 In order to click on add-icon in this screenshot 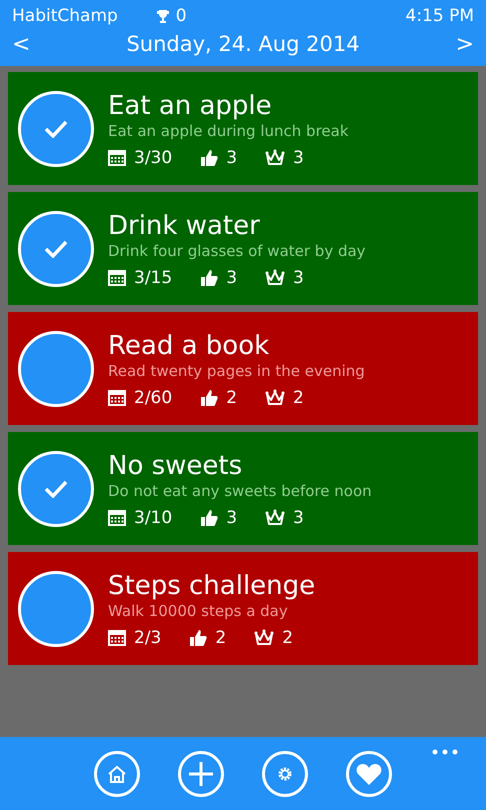, I will do `click(201, 773)`.